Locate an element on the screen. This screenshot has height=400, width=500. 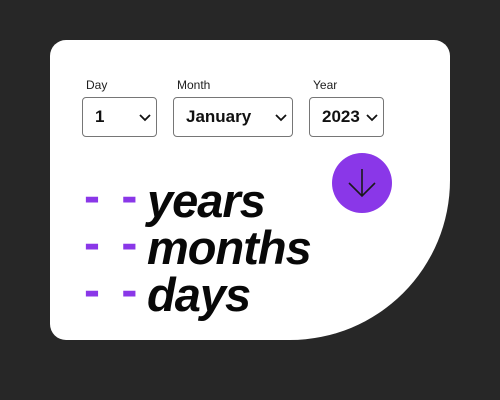
years-unit: years is located at coordinates (206, 200).